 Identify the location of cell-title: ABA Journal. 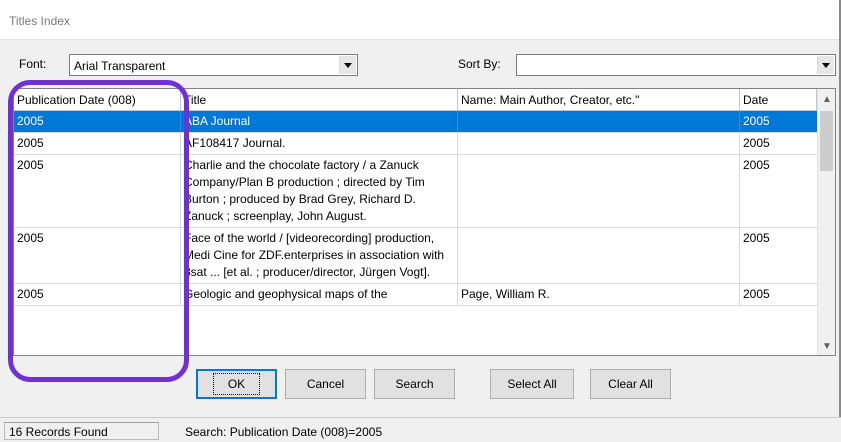
(319, 121).